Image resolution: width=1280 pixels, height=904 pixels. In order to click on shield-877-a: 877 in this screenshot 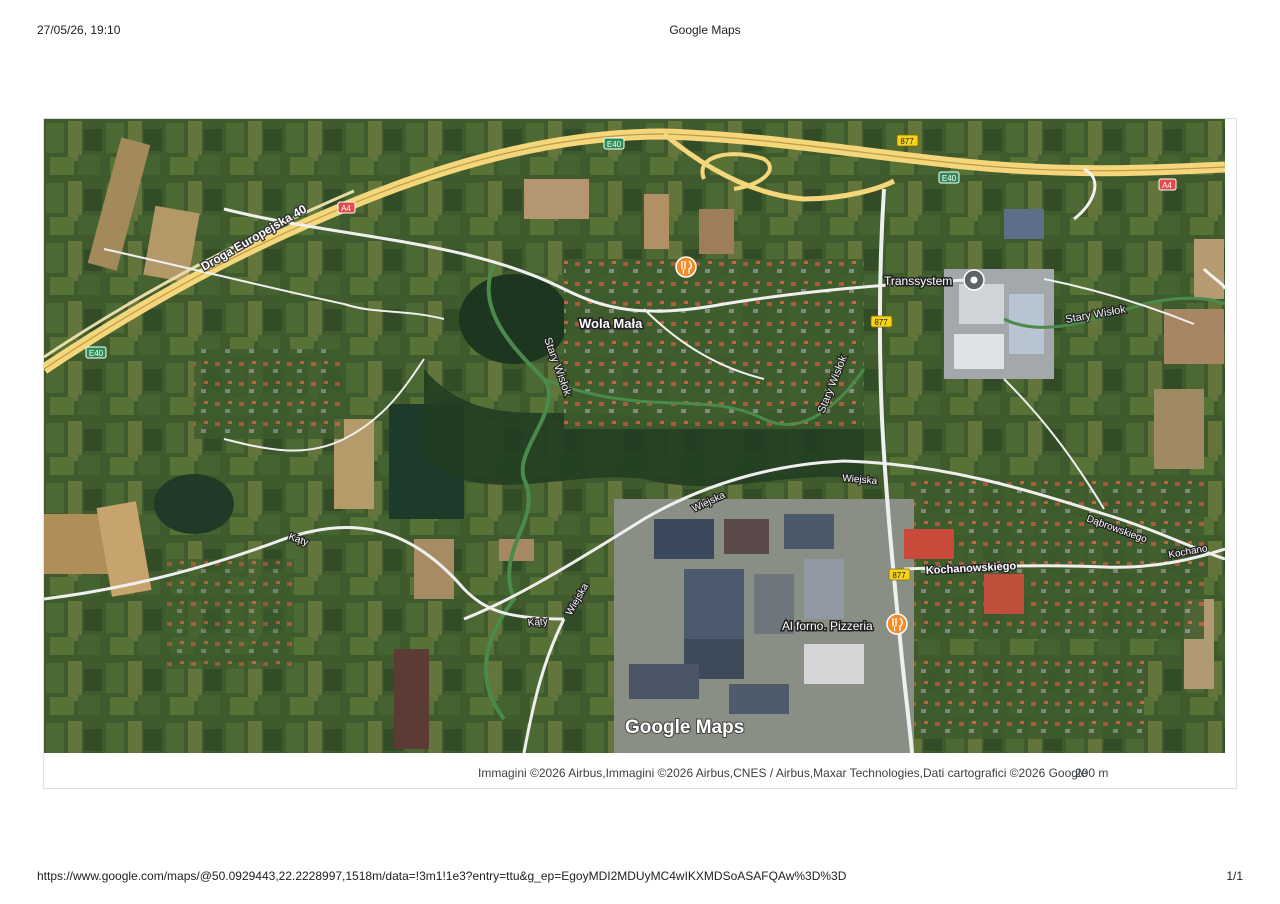, I will do `click(907, 140)`.